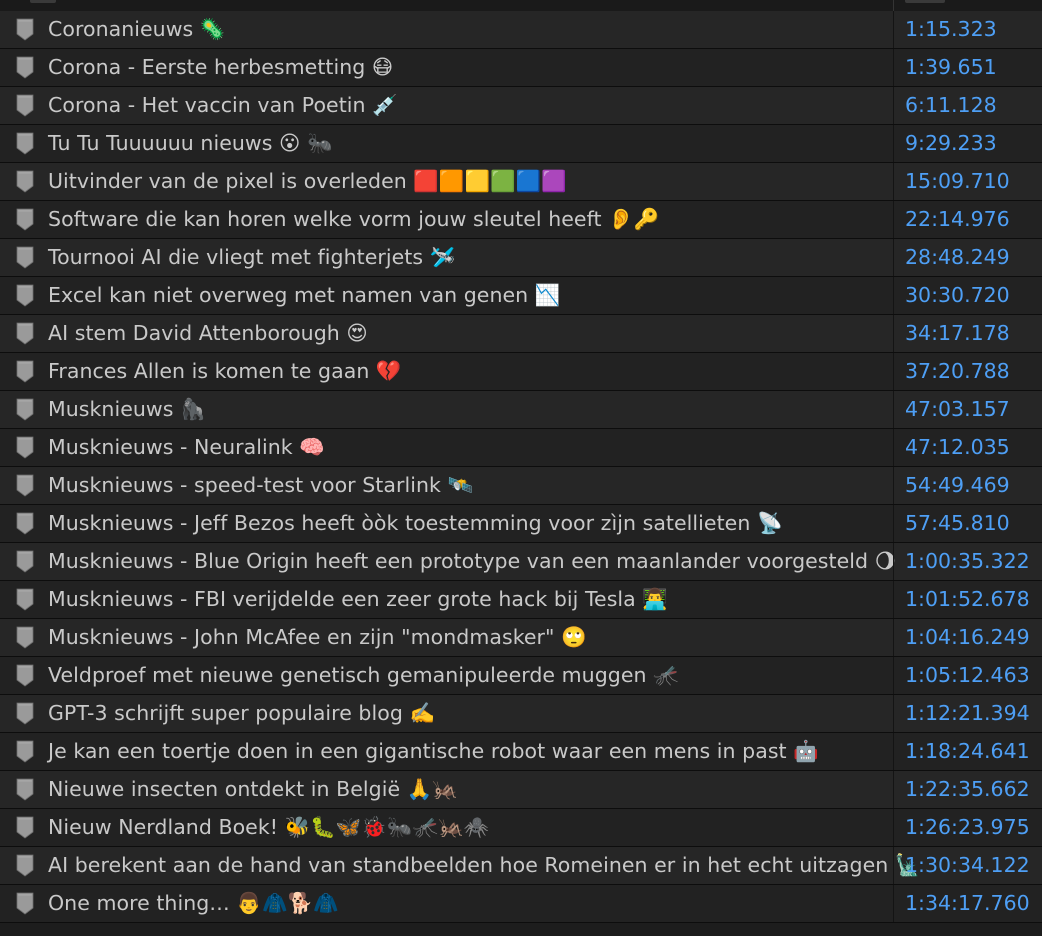  What do you see at coordinates (951, 105) in the screenshot?
I see `marker-timecode: 6:11.128` at bounding box center [951, 105].